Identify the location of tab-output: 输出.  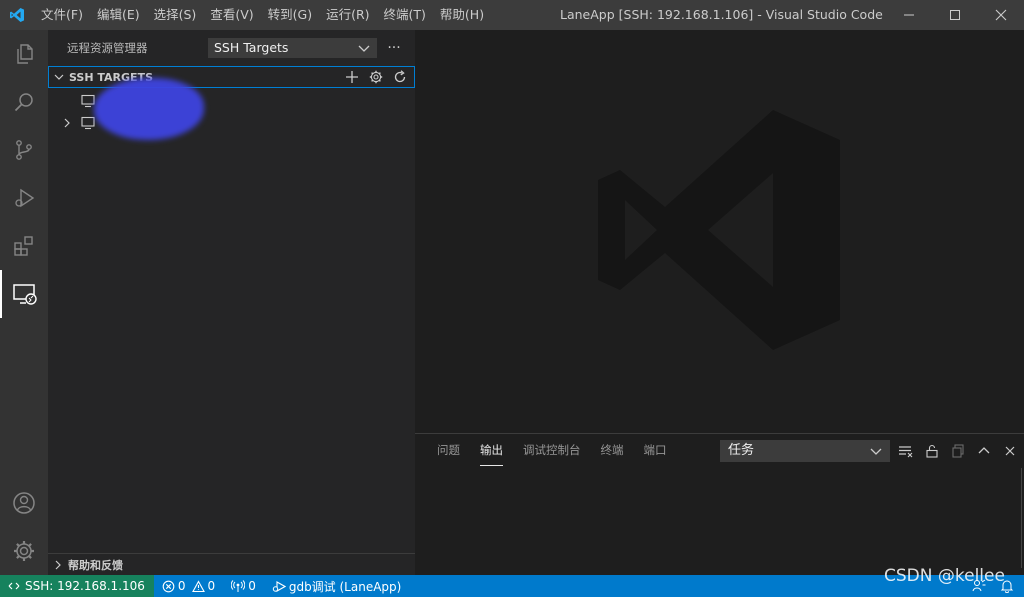
(491, 451).